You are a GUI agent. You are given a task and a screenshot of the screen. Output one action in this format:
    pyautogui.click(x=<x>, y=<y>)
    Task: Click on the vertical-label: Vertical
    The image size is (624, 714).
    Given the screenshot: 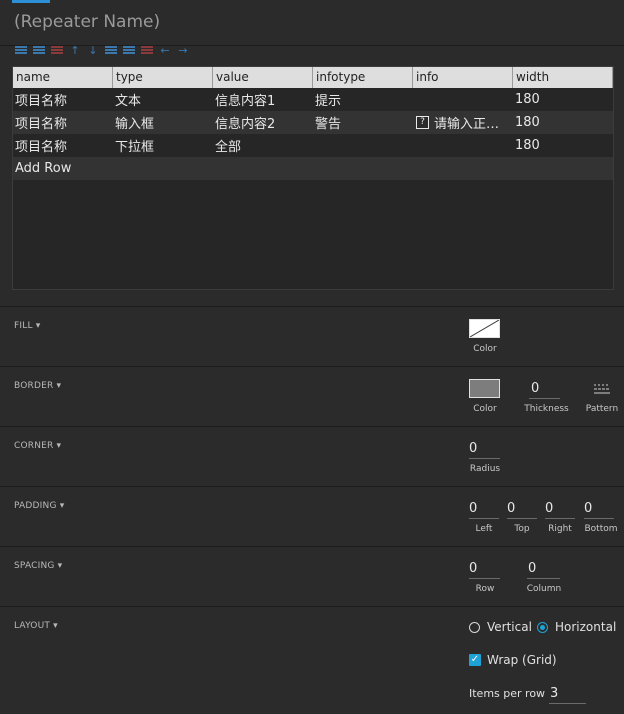 What is the action you would take?
    pyautogui.click(x=509, y=627)
    